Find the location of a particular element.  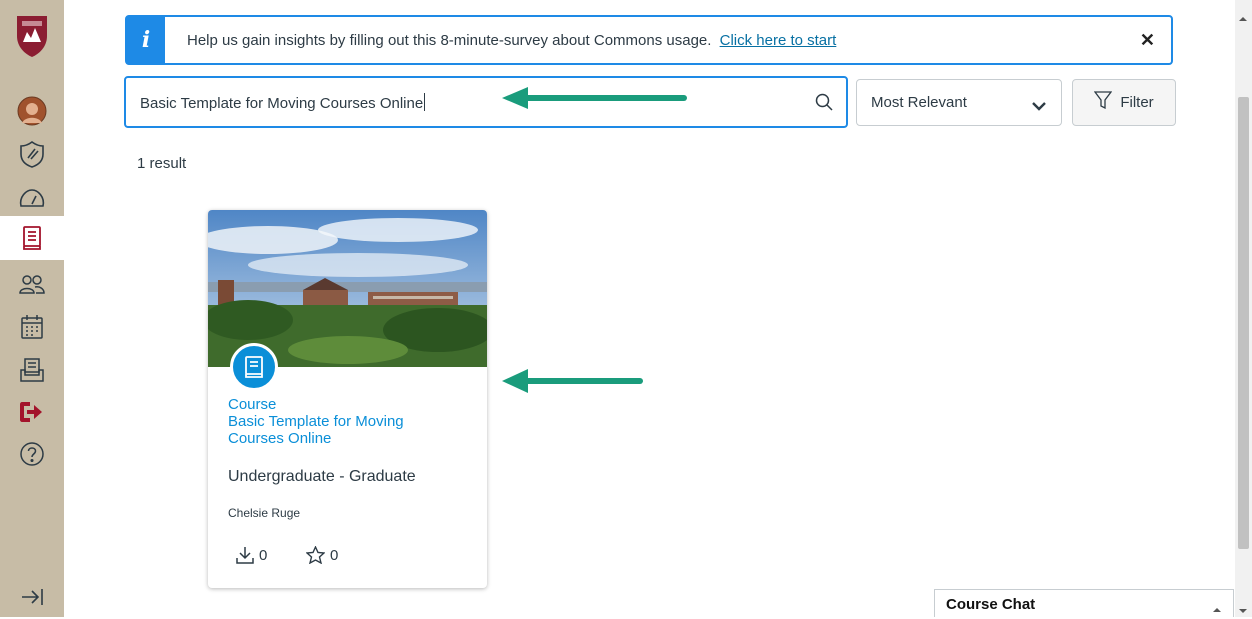

expand-icon is located at coordinates (1217, 609).